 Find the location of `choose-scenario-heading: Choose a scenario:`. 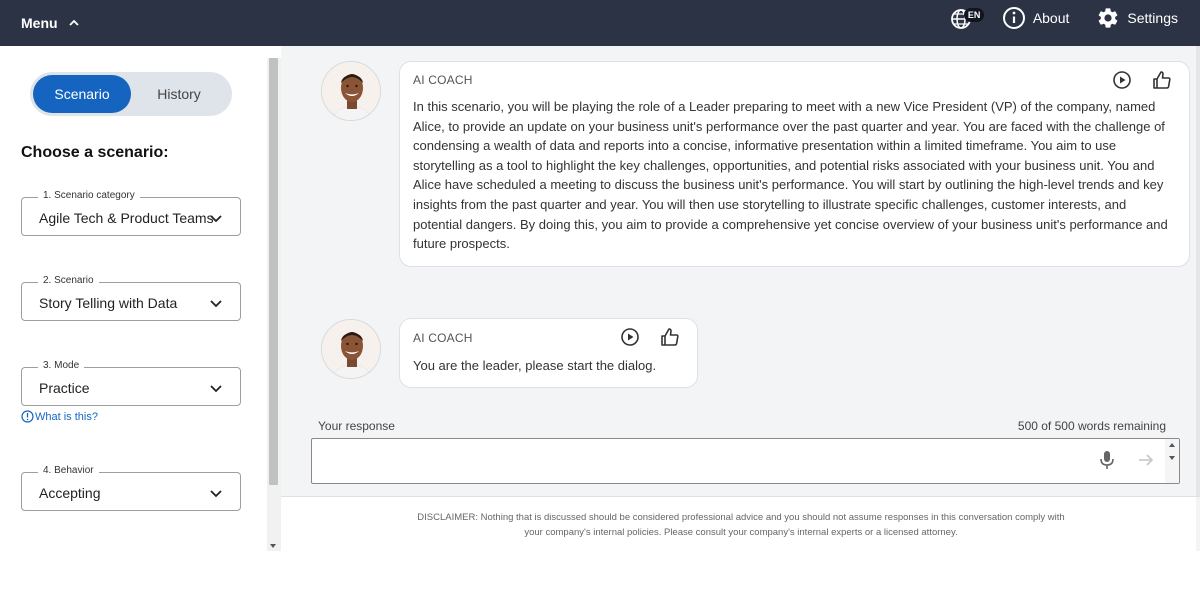

choose-scenario-heading: Choose a scenario: is located at coordinates (95, 152).